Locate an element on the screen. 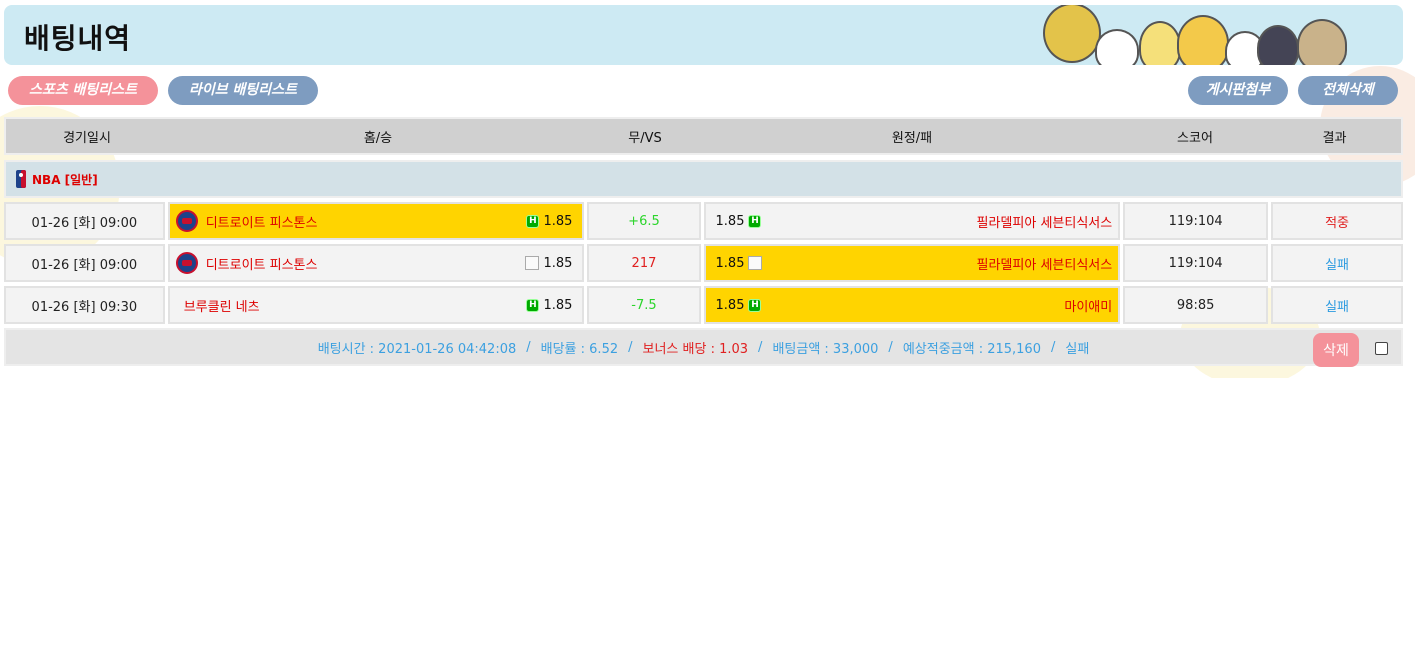  column-header-draw: 무/VS is located at coordinates (645, 138).